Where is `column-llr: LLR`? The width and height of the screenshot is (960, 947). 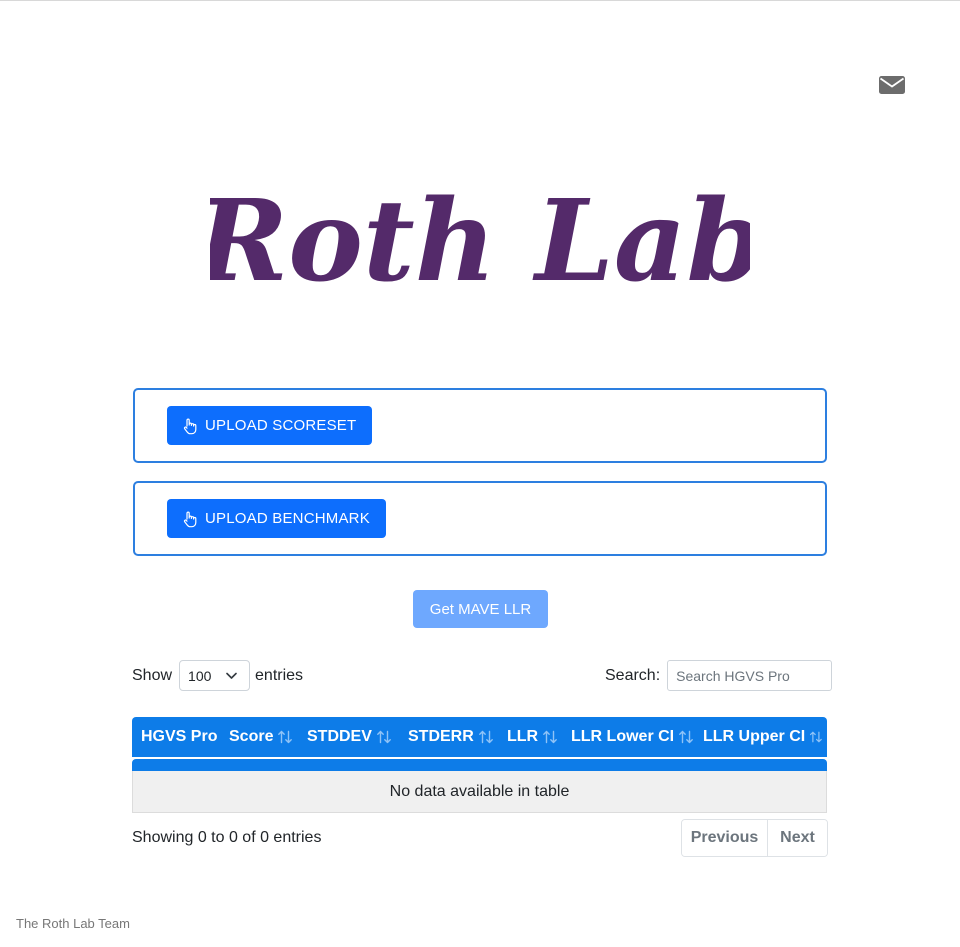 column-llr: LLR is located at coordinates (539, 737).